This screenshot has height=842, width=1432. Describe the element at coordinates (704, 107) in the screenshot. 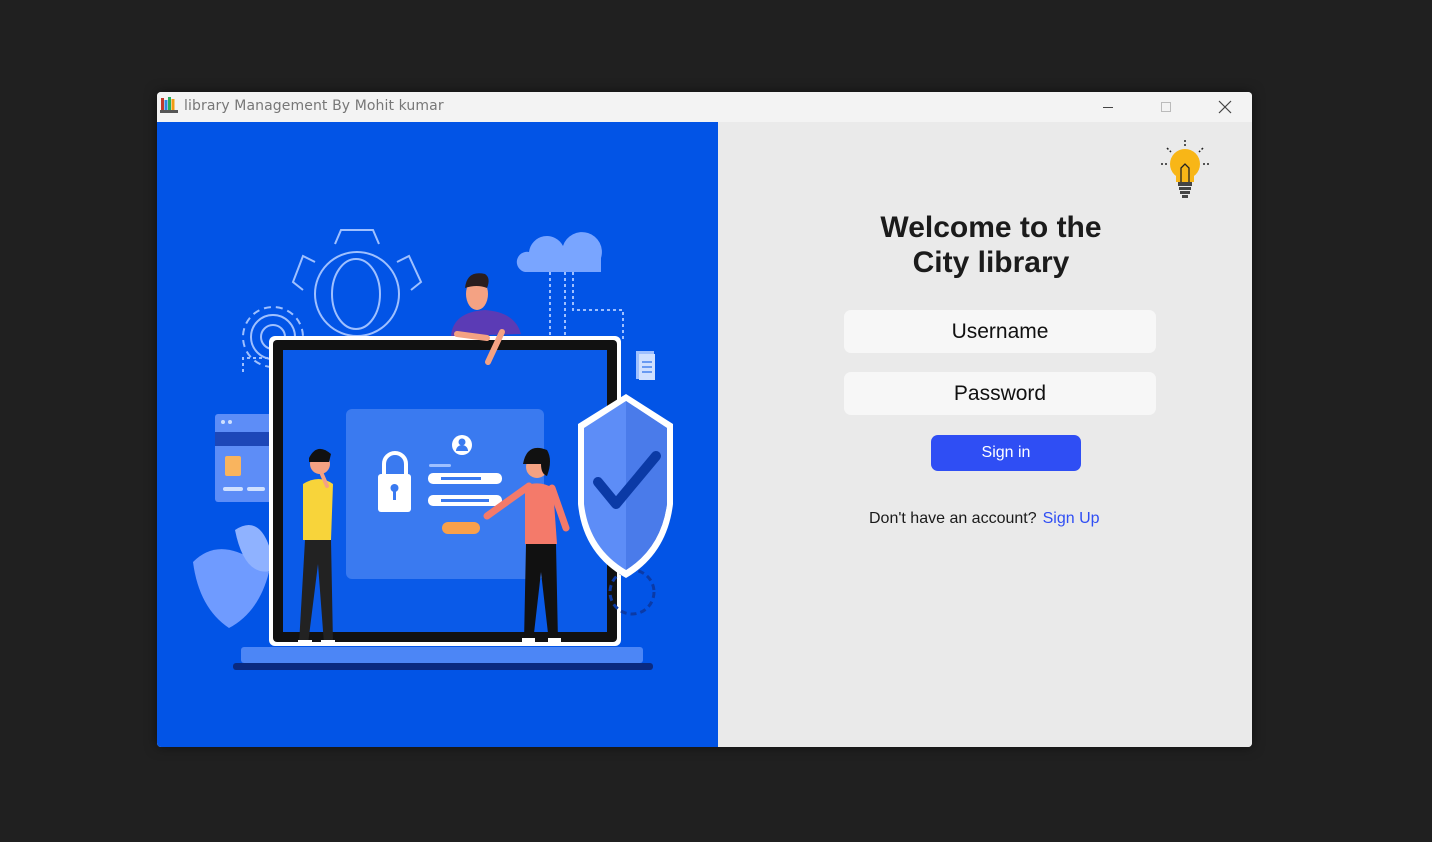

I see `title-bar: library Management By Mohit kumar` at that location.